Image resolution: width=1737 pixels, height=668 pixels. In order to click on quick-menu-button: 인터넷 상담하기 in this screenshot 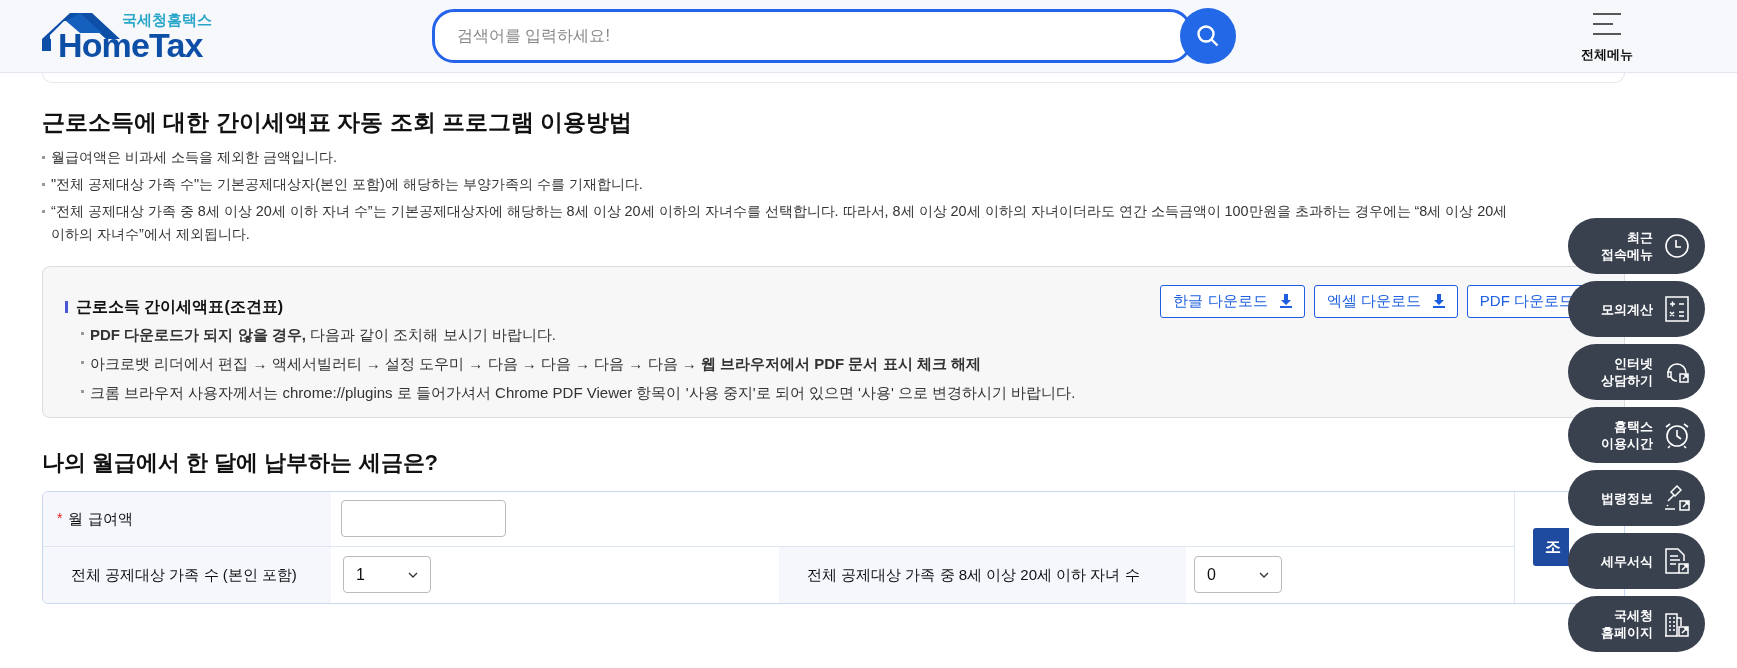, I will do `click(1636, 372)`.